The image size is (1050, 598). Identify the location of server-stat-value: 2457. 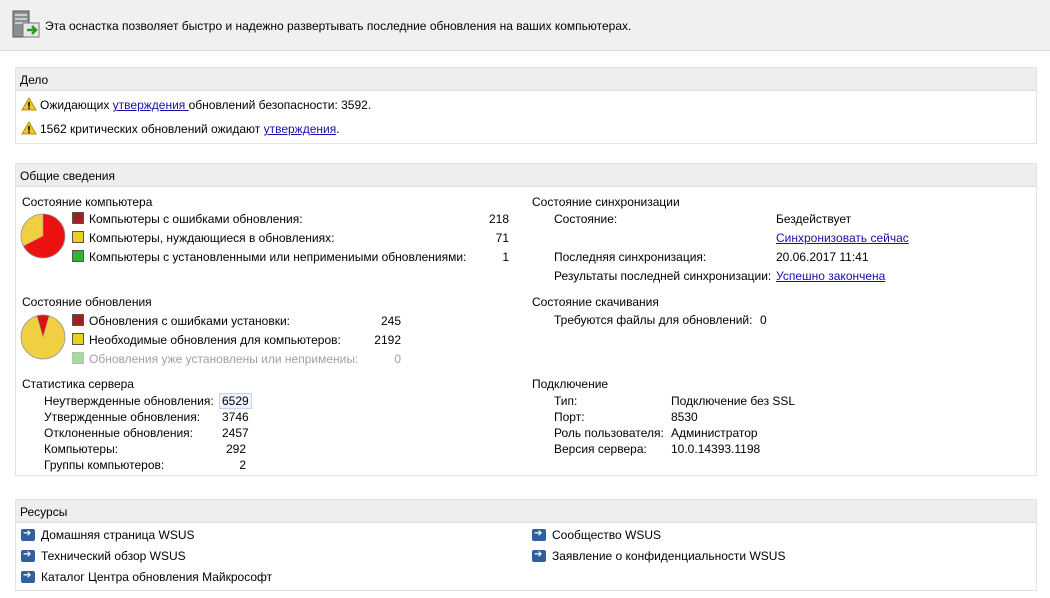
(235, 433).